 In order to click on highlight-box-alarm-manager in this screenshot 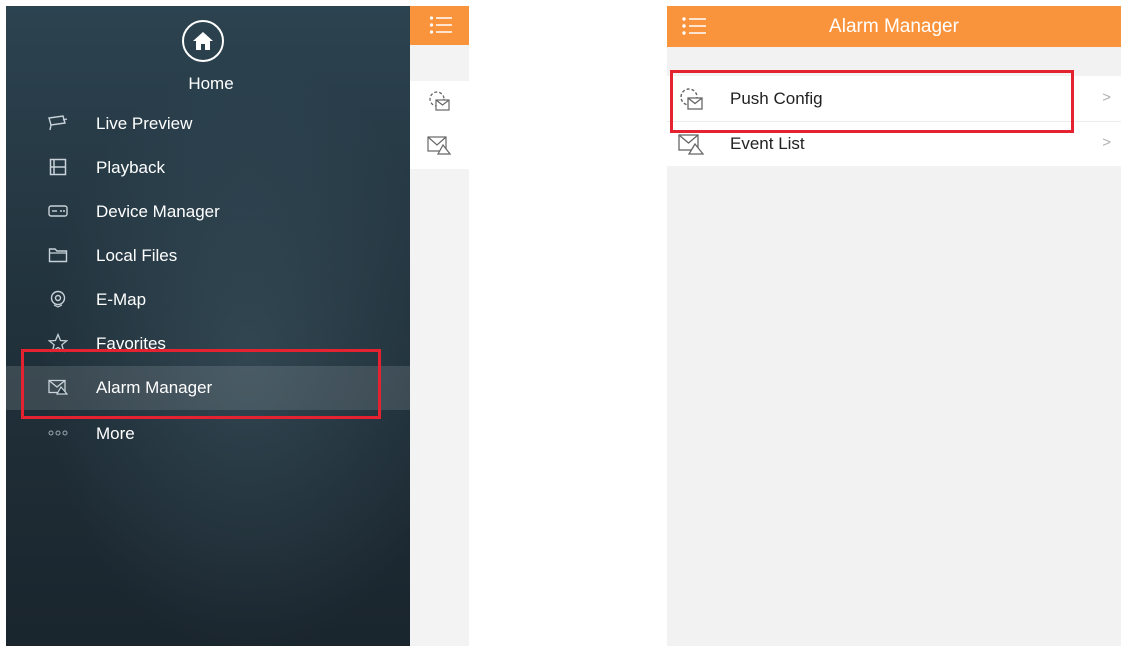, I will do `click(201, 384)`.